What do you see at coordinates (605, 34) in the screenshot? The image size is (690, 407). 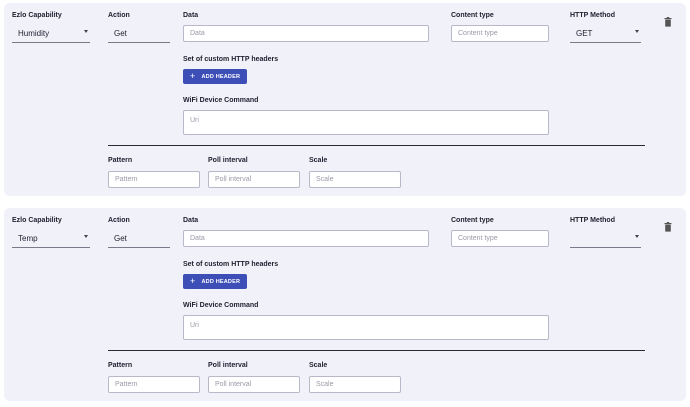 I see `http-method-select: GET` at bounding box center [605, 34].